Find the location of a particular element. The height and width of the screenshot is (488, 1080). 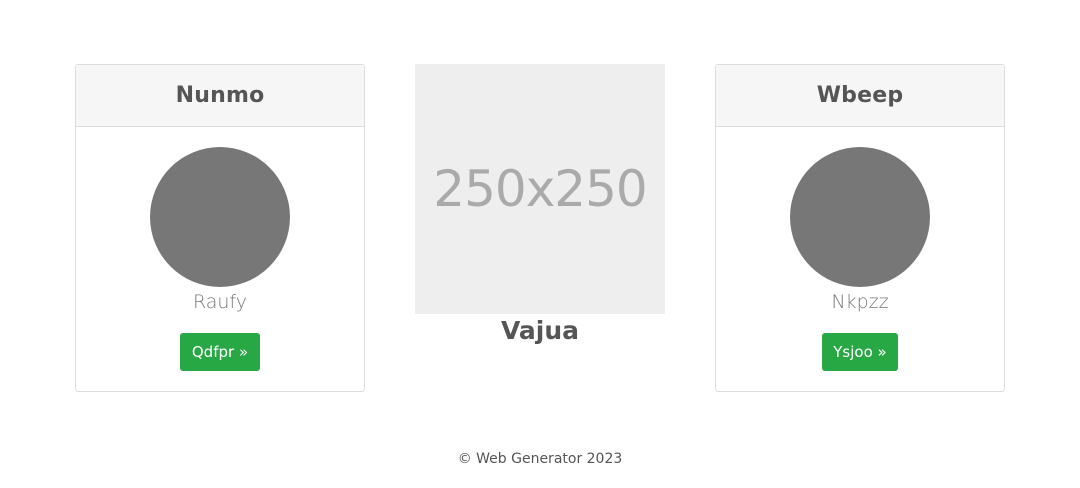

footer-copyright: © Web Generator 2023 is located at coordinates (540, 459).